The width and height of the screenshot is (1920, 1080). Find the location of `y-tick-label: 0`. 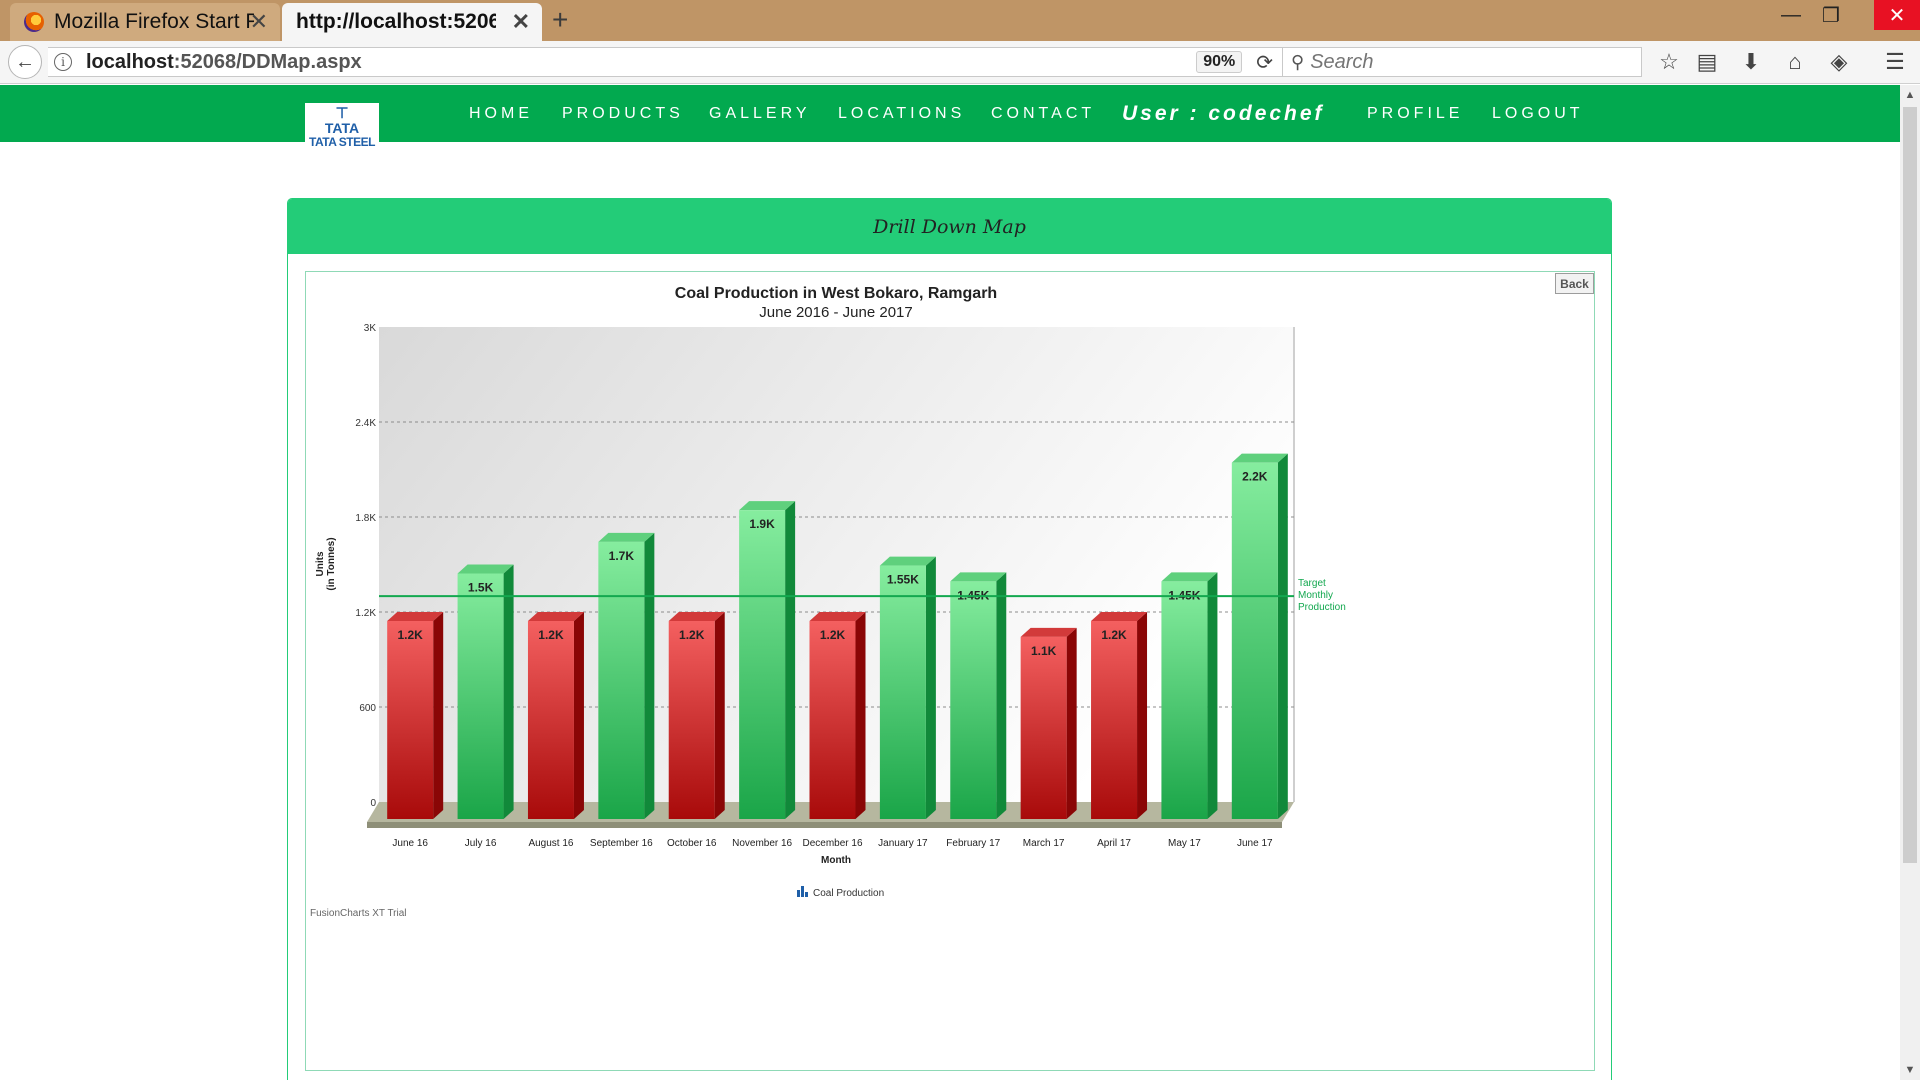

y-tick-label: 0 is located at coordinates (373, 803).